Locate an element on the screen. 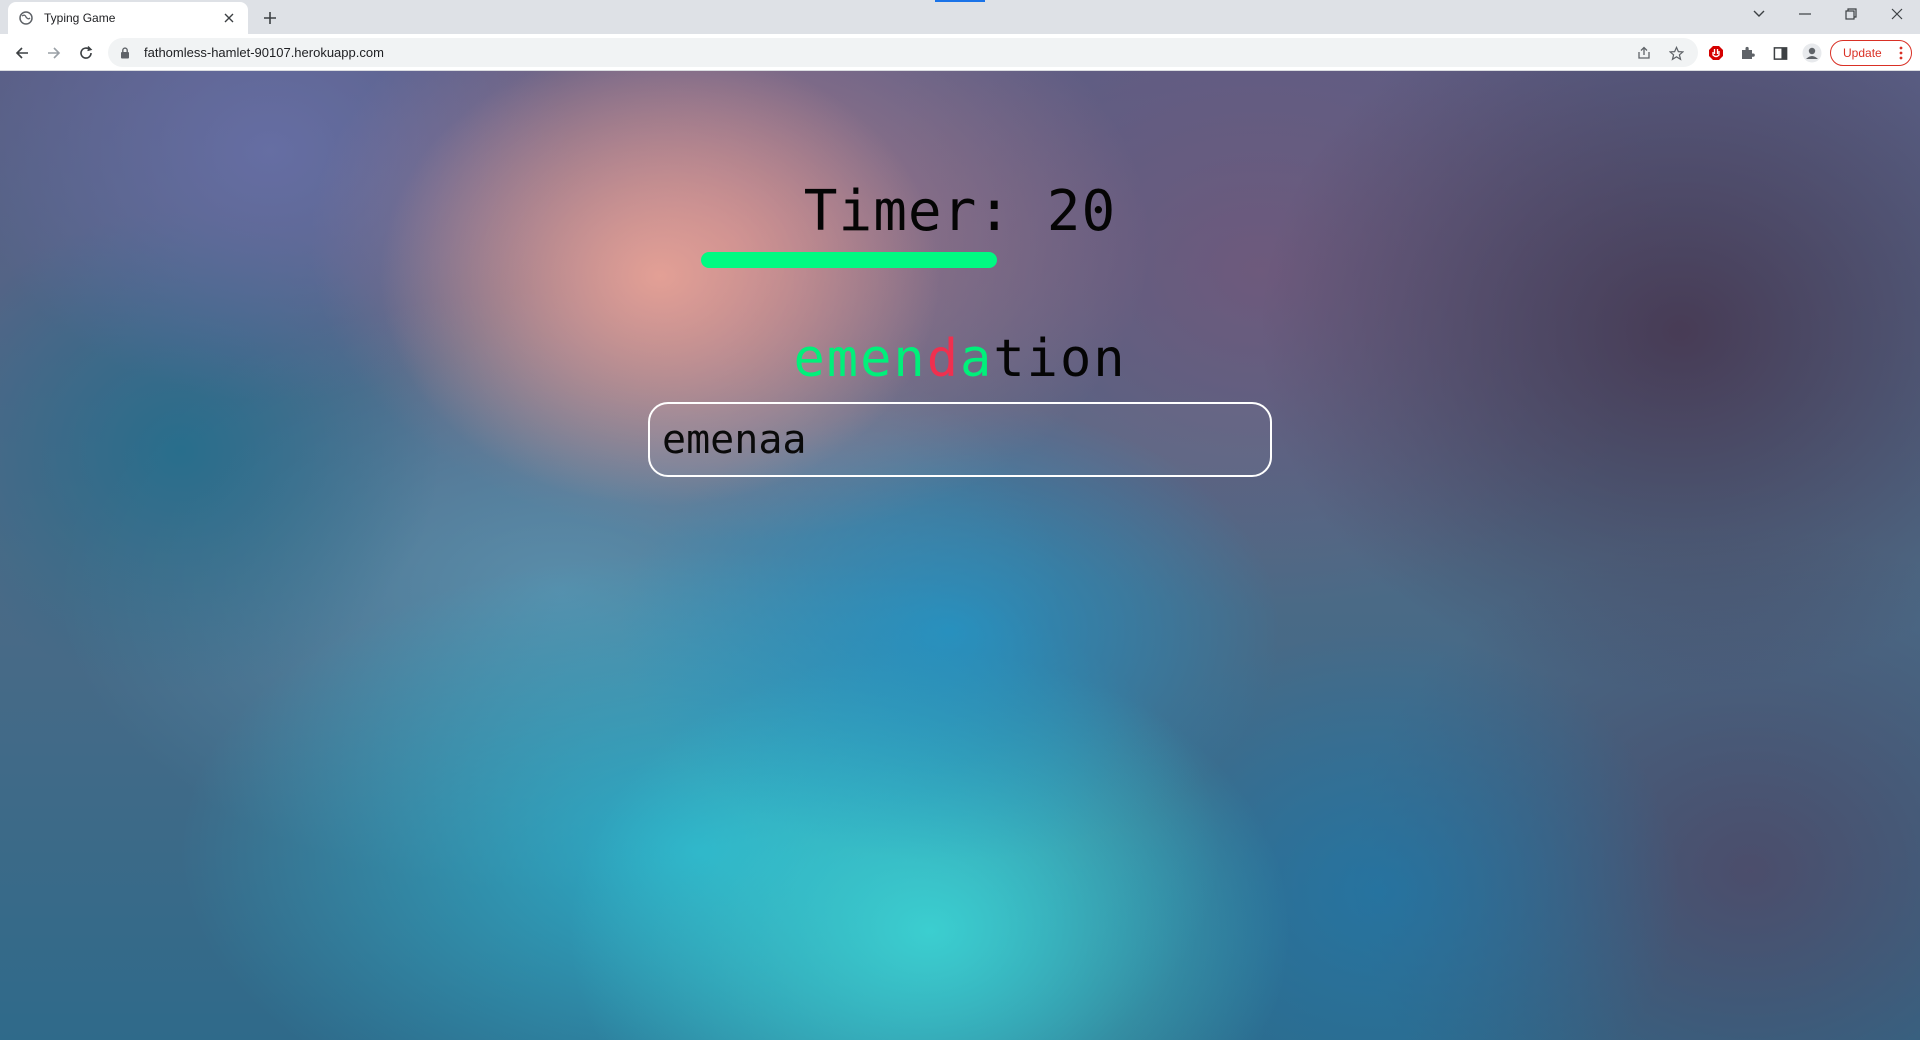  reload-button is located at coordinates (86, 53).